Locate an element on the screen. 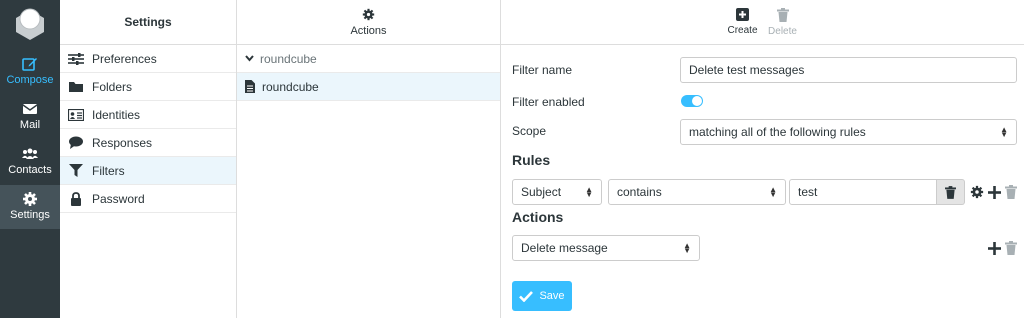 This screenshot has width=1024, height=318. create-button: Create is located at coordinates (743, 22).